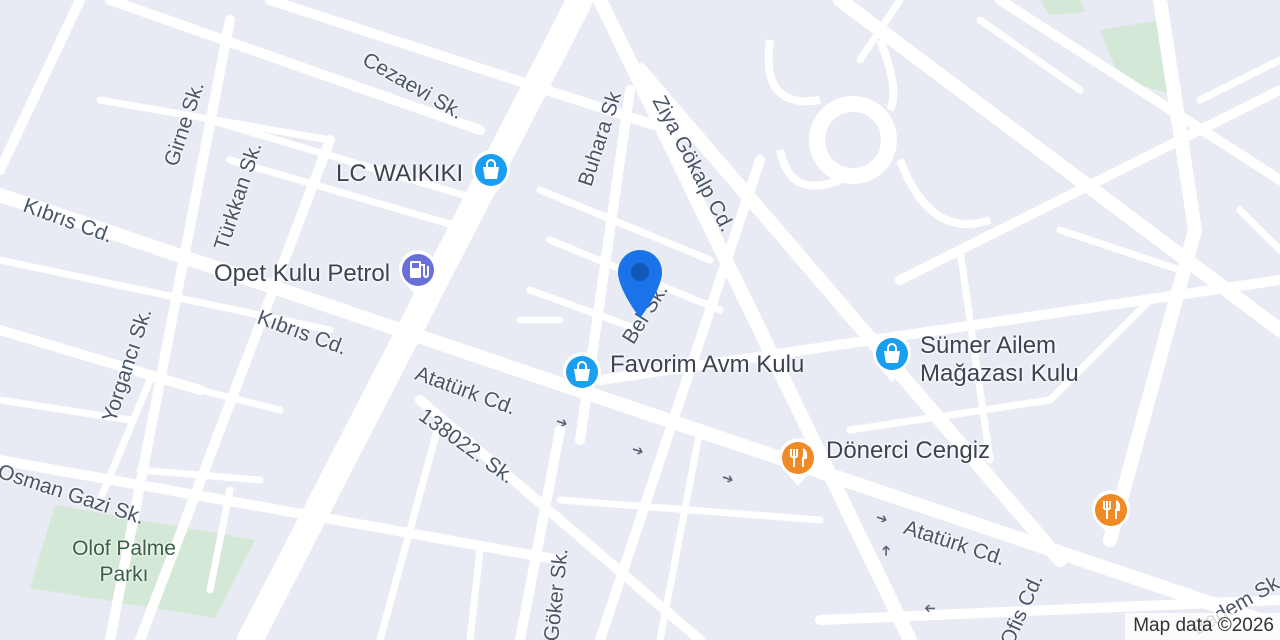 Image resolution: width=1280 pixels, height=640 pixels. Describe the element at coordinates (124, 574) in the screenshot. I see `park-label-line2: Parkı` at that location.